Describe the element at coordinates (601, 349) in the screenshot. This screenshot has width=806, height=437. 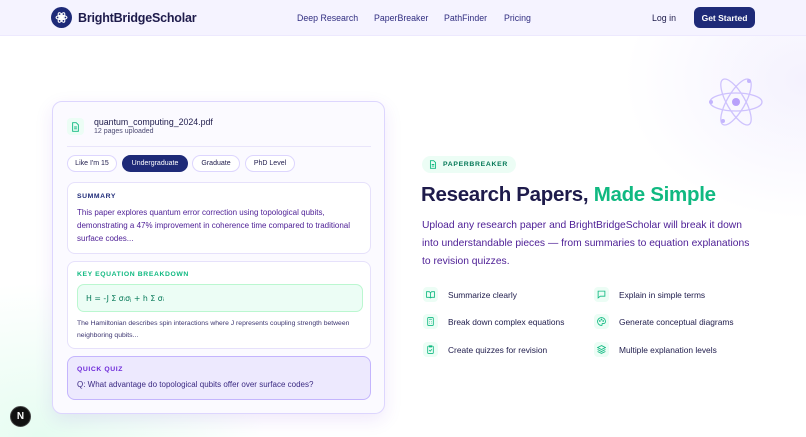
I see `layers-icon` at that location.